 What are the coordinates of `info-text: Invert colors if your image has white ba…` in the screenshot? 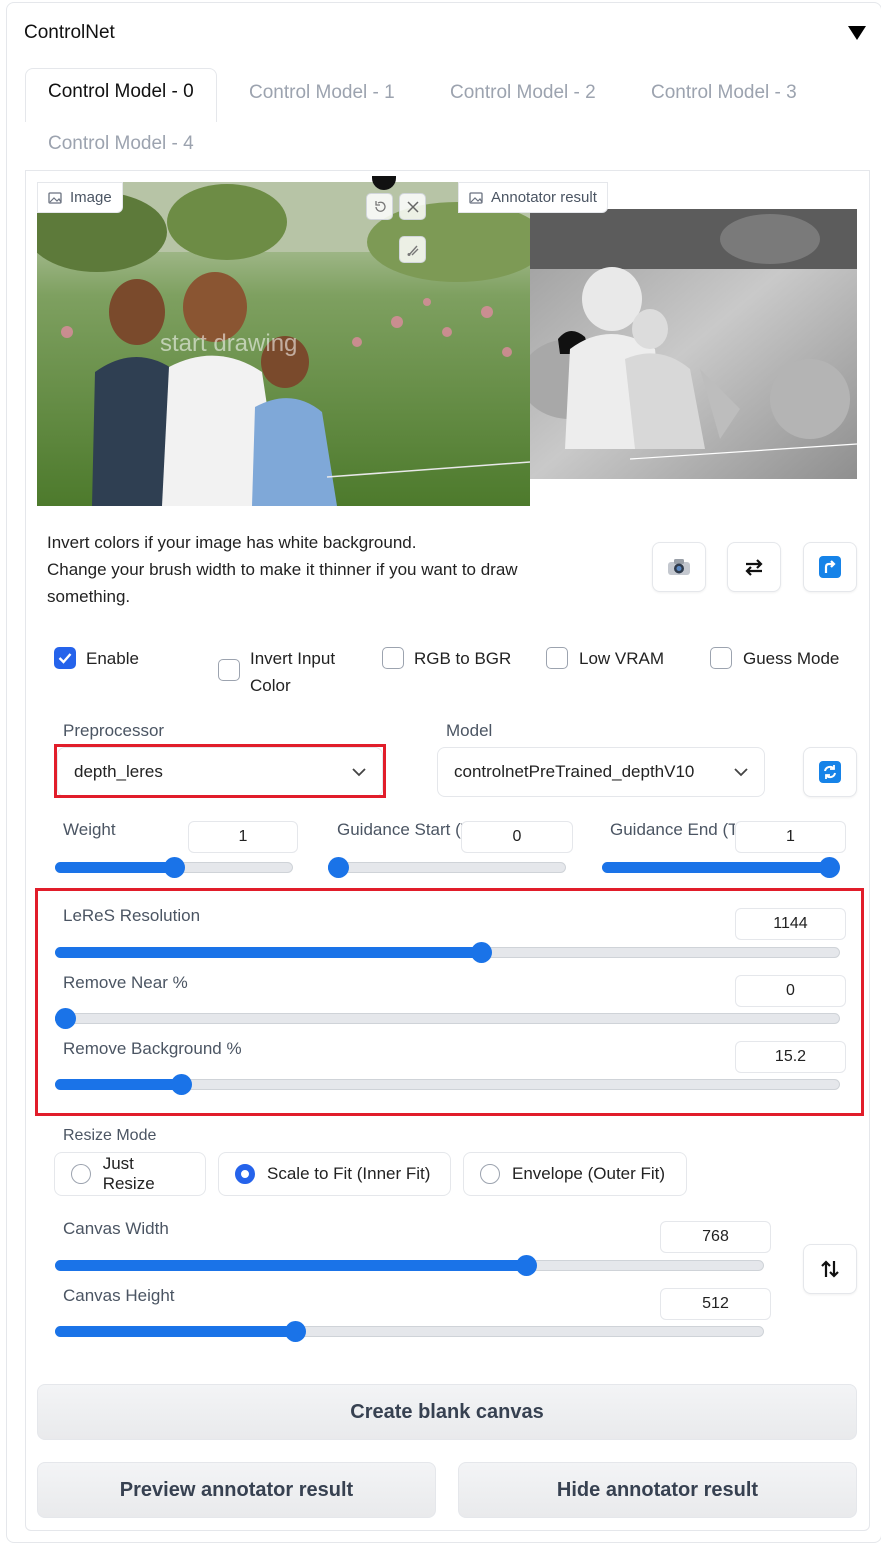 It's located at (317, 569).